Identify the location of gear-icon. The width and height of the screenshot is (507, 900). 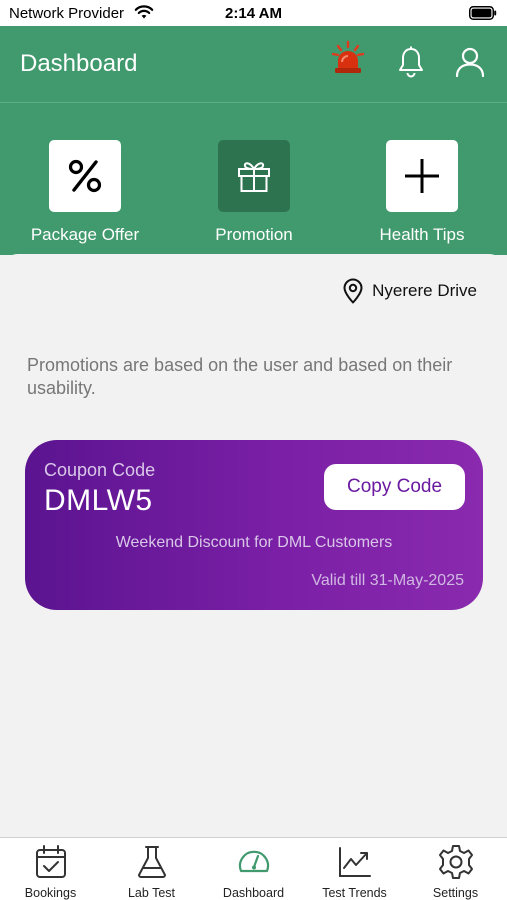
(456, 862).